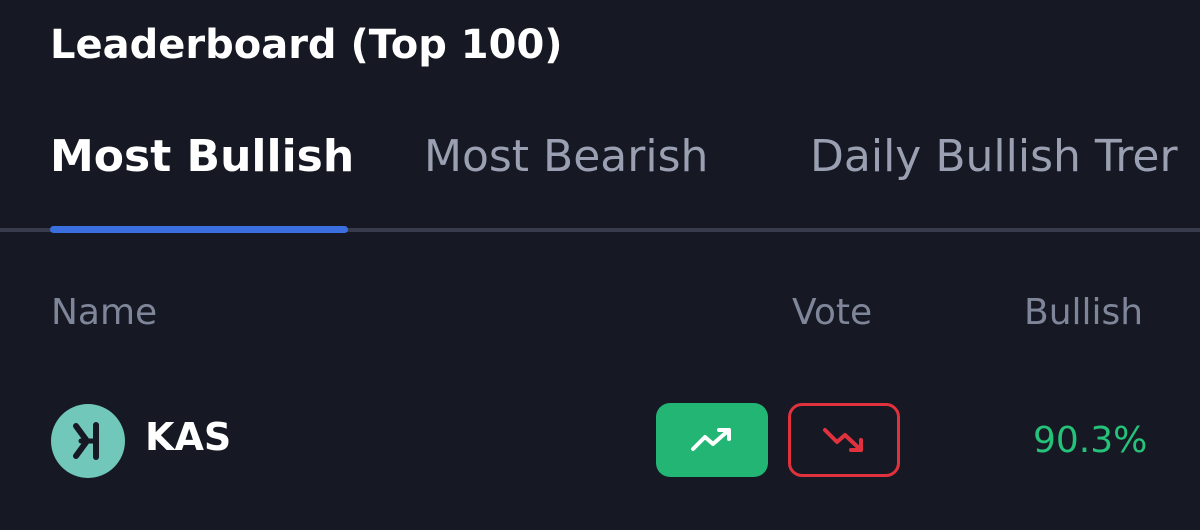 The image size is (1200, 530). What do you see at coordinates (832, 312) in the screenshot?
I see `column-header-vote: Vote` at bounding box center [832, 312].